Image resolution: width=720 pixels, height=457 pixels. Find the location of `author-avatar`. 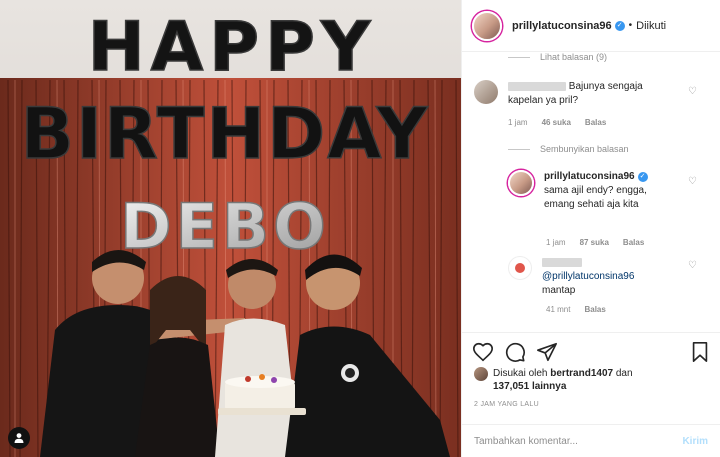

author-avatar is located at coordinates (487, 25).